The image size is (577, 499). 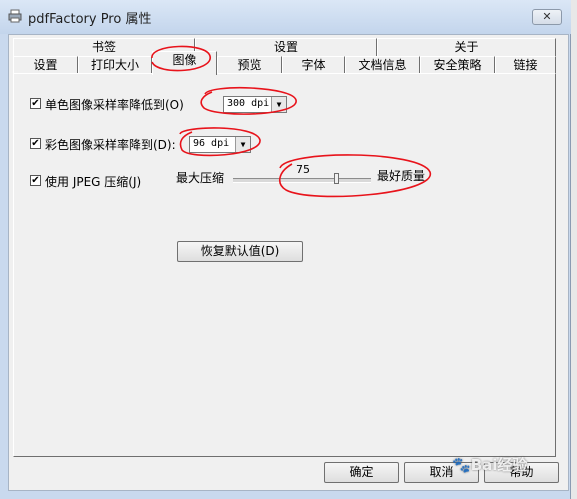 What do you see at coordinates (302, 180) in the screenshot?
I see `jpeg-quality-slider-track` at bounding box center [302, 180].